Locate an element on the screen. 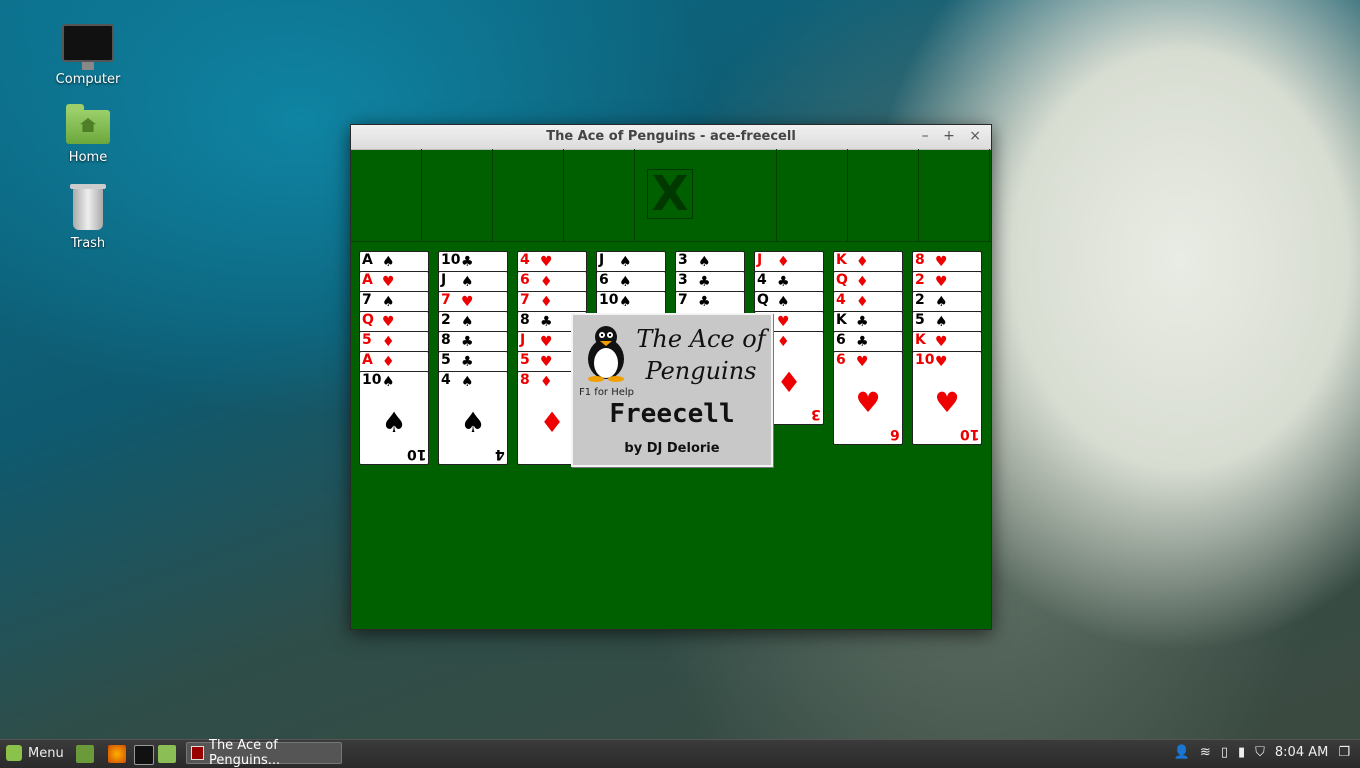  trash-icon is located at coordinates (88, 207).